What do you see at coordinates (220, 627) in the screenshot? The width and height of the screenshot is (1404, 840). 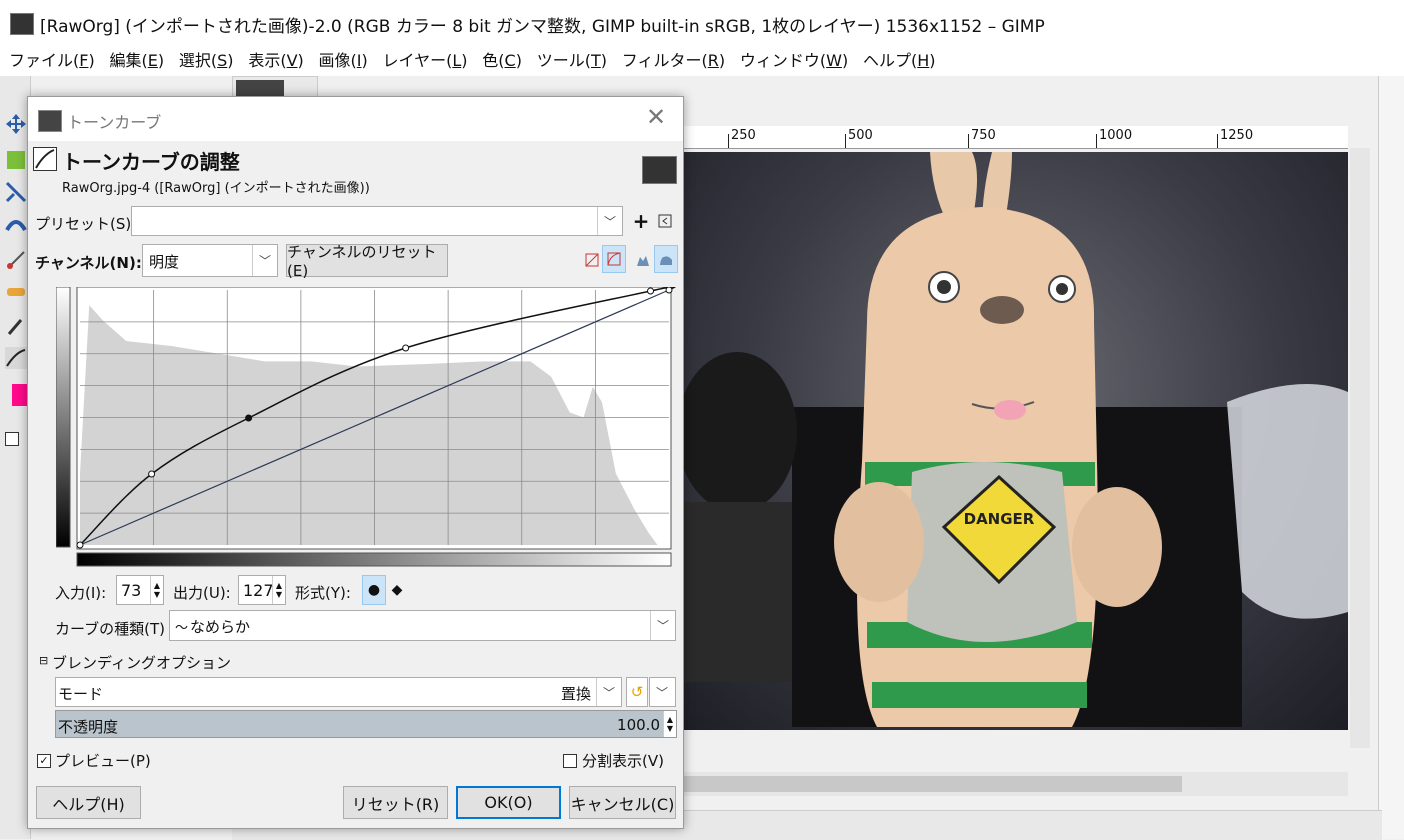 I see `curve-type-value: なめらか` at bounding box center [220, 627].